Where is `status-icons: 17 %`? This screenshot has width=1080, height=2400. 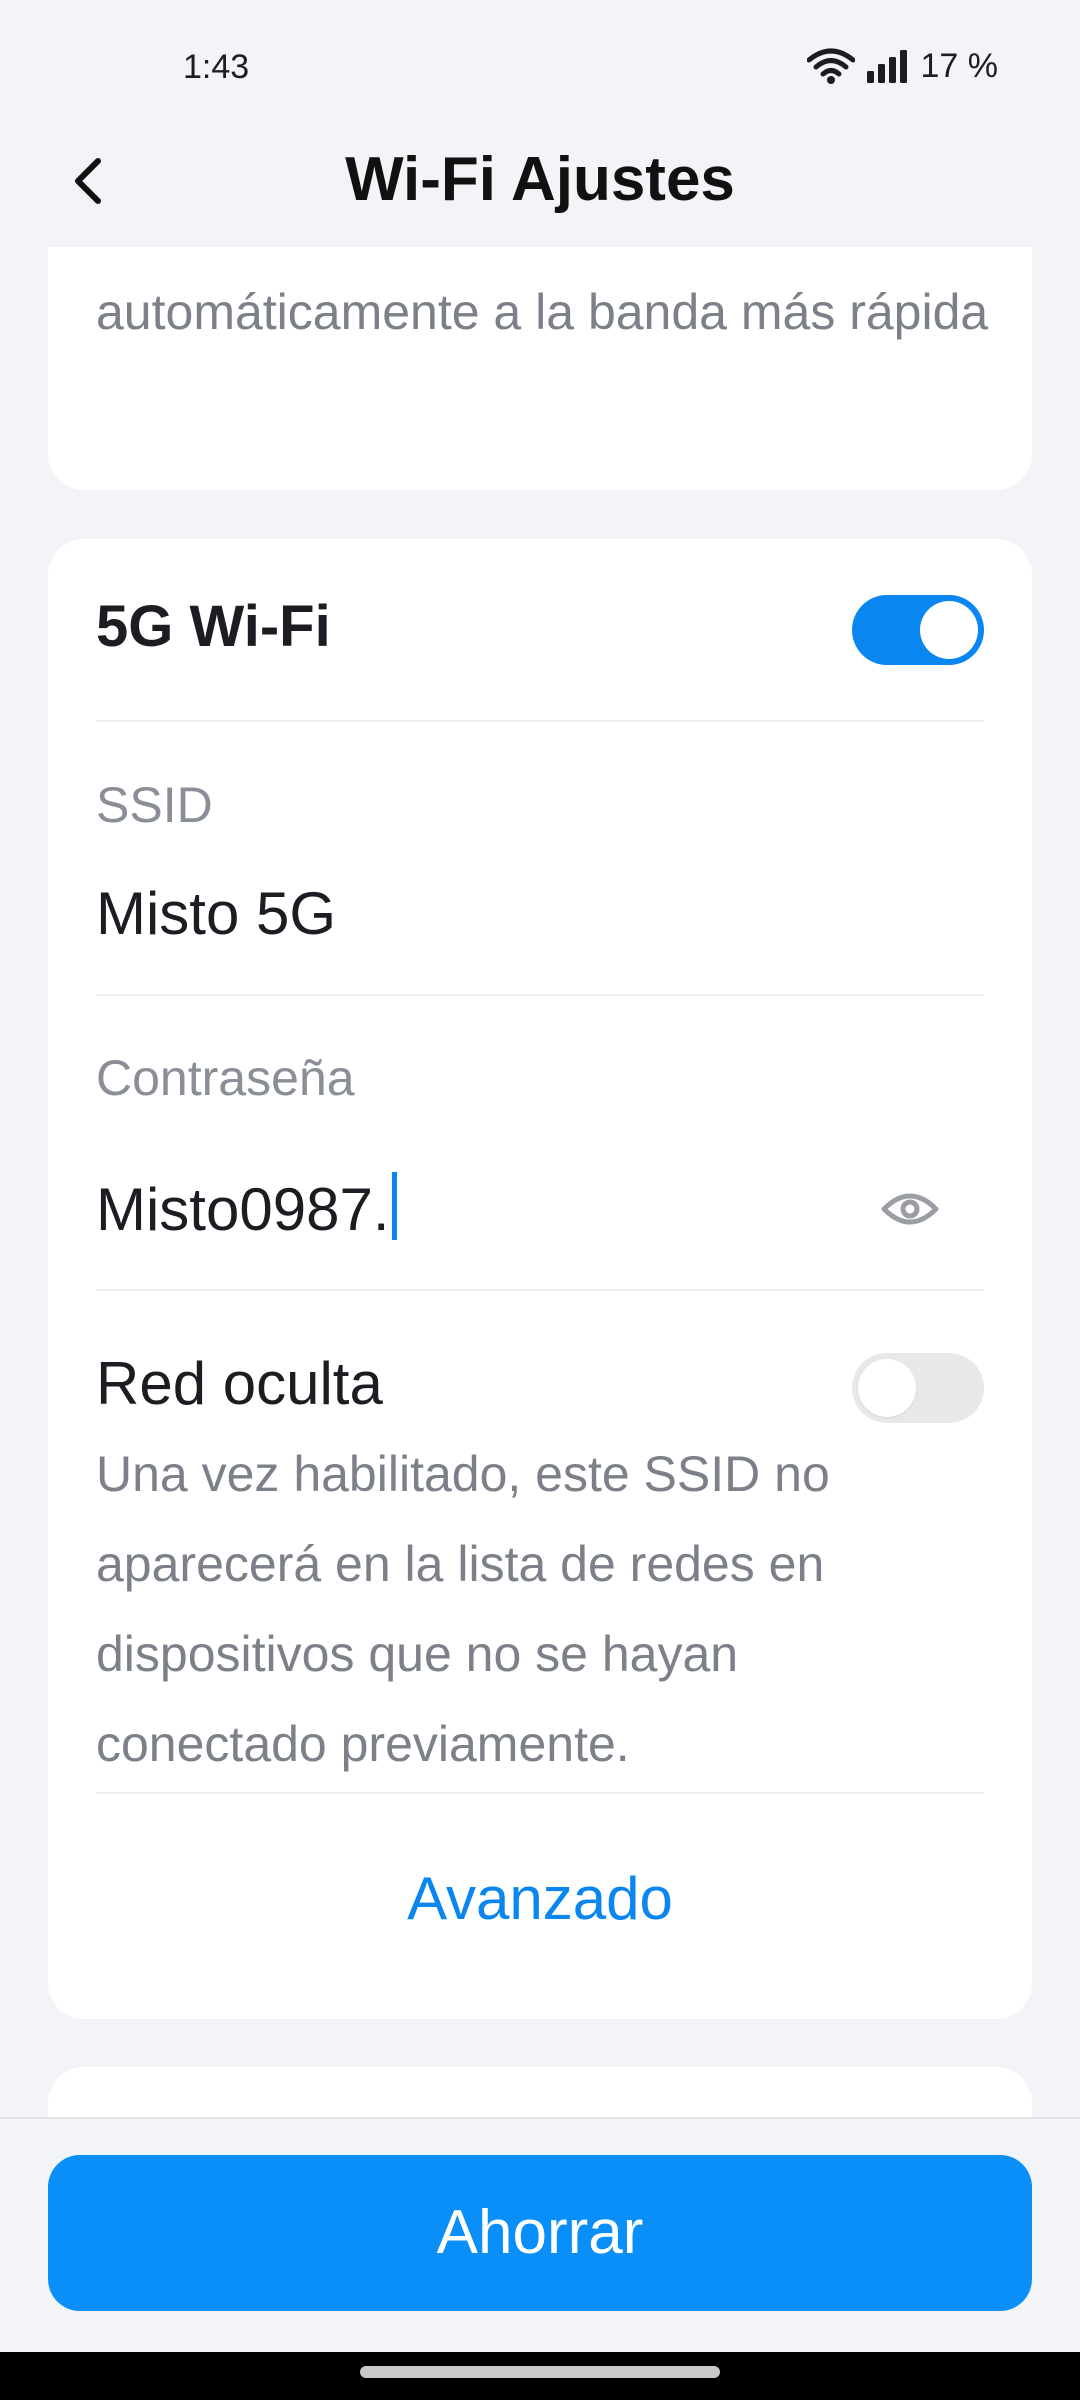
status-icons: 17 % is located at coordinates (902, 66).